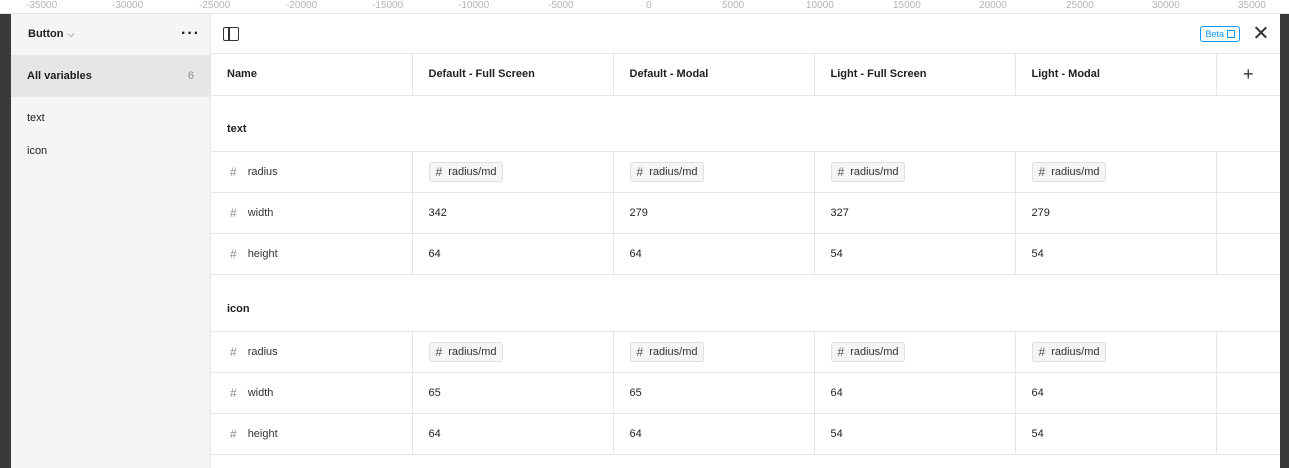 This screenshot has height=468, width=1289. I want to click on column-header-name: Name, so click(312, 75).